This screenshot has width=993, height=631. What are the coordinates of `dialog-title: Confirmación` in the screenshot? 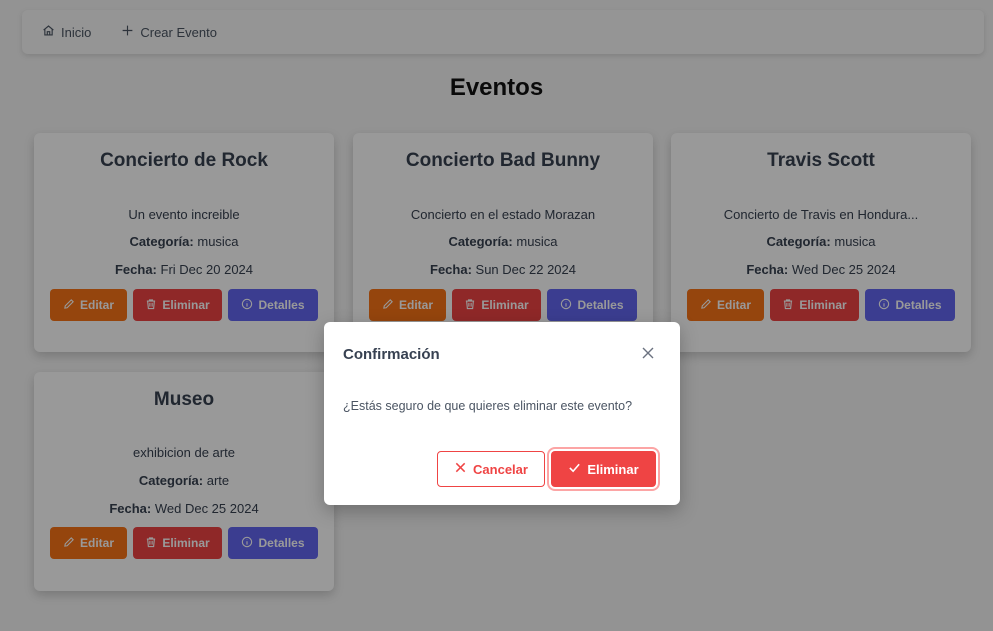 It's located at (391, 354).